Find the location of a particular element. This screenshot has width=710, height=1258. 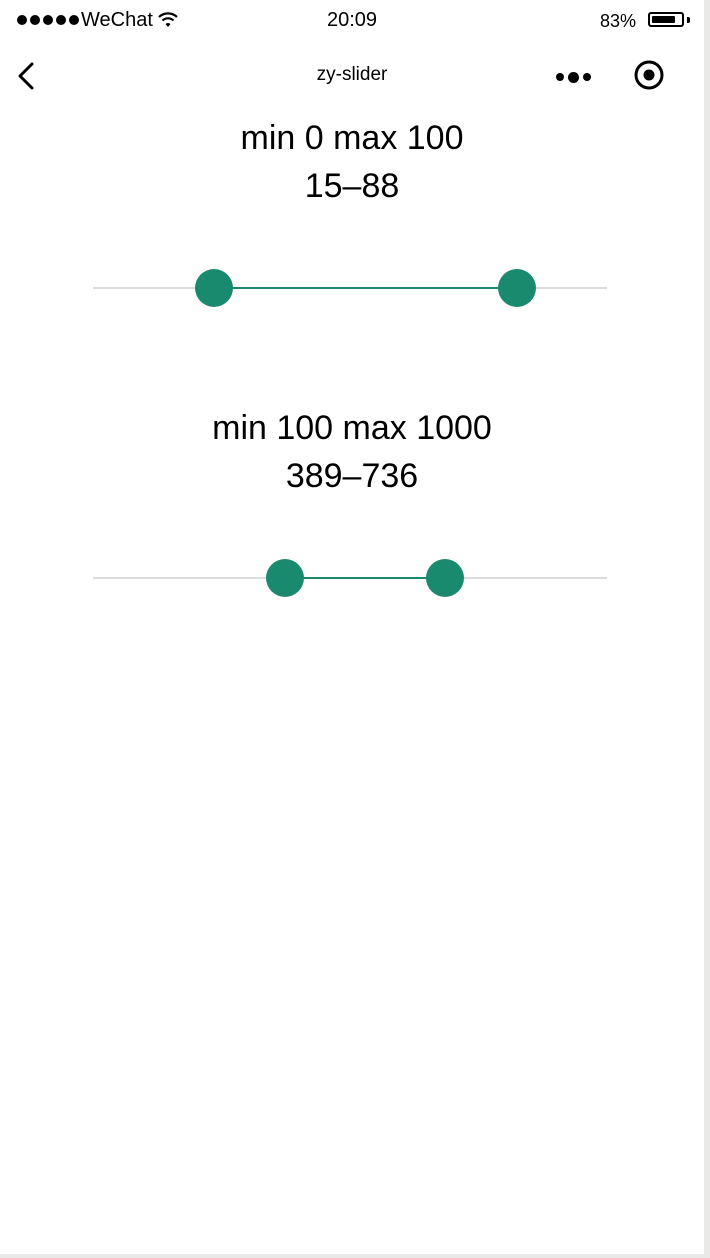

range-value: 15–88 is located at coordinates (352, 186).